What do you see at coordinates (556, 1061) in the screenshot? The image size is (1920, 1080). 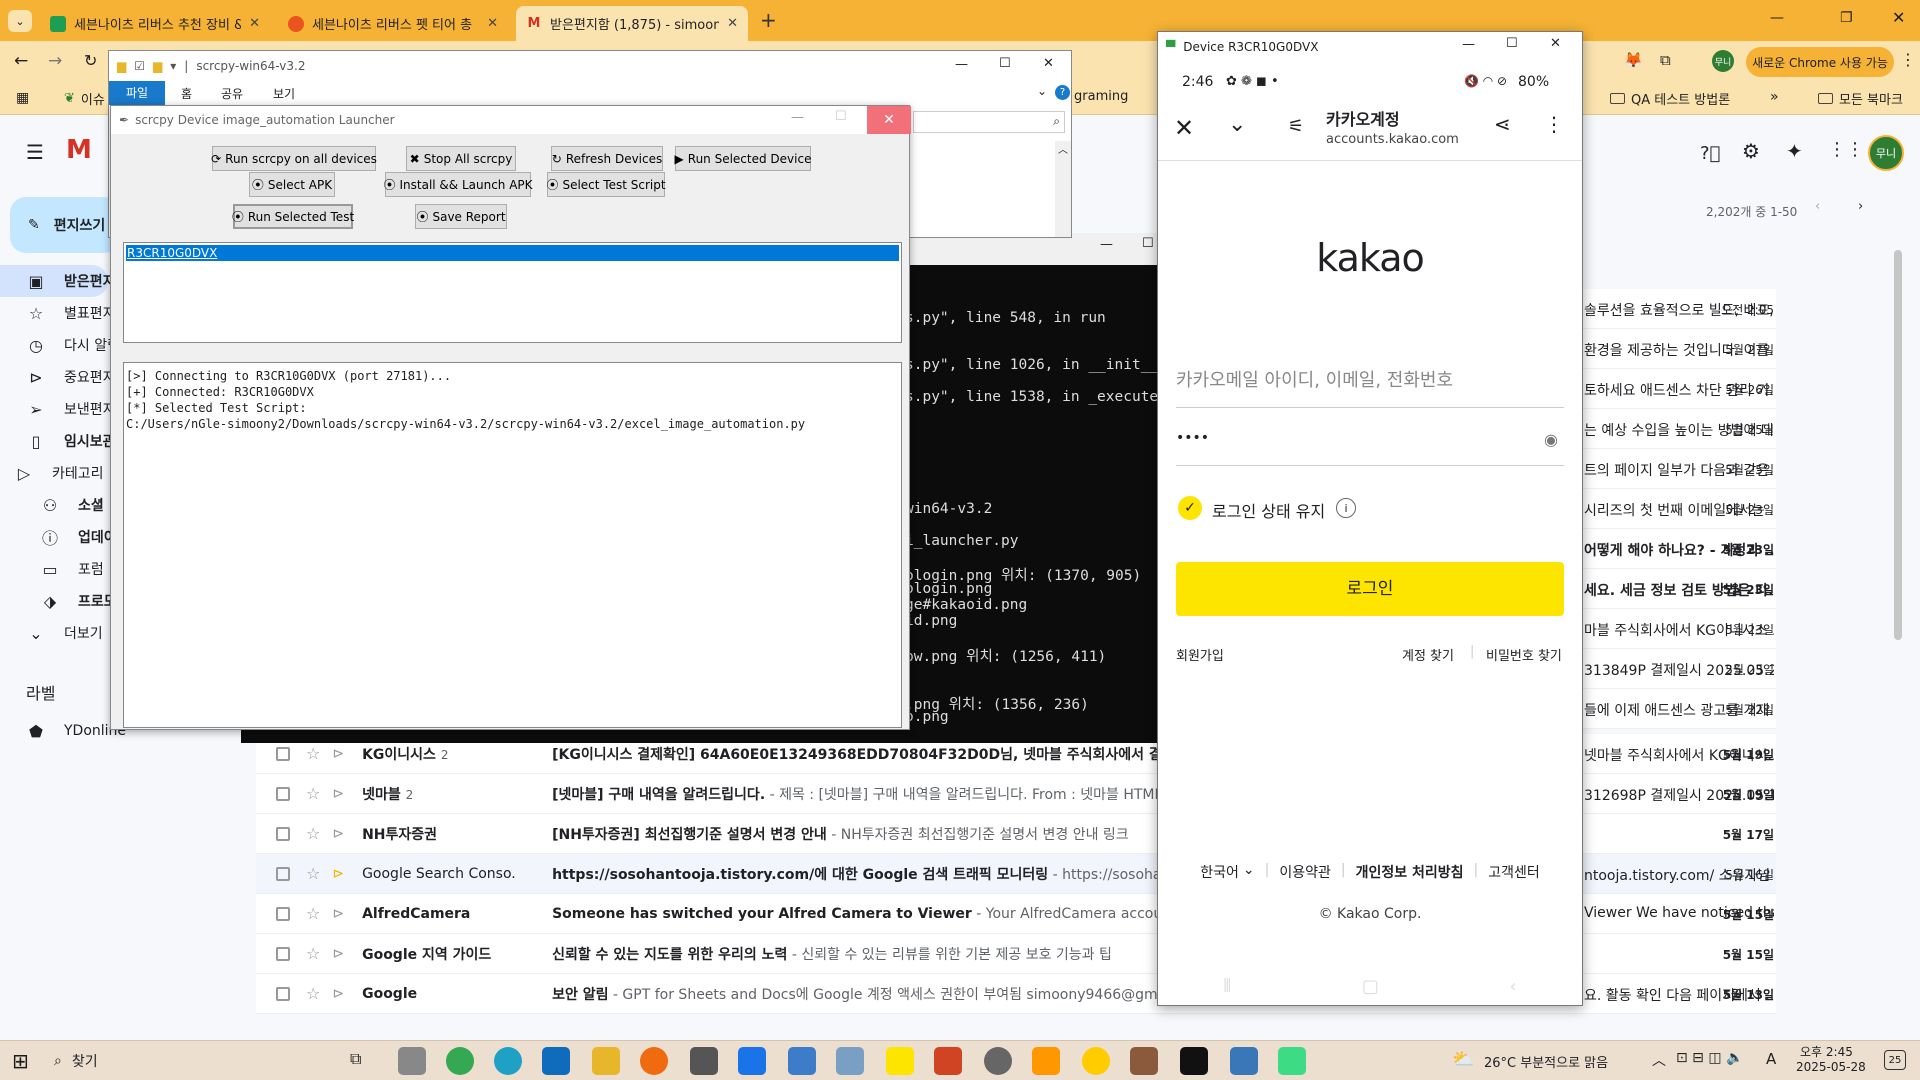 I see `outlook-icon` at bounding box center [556, 1061].